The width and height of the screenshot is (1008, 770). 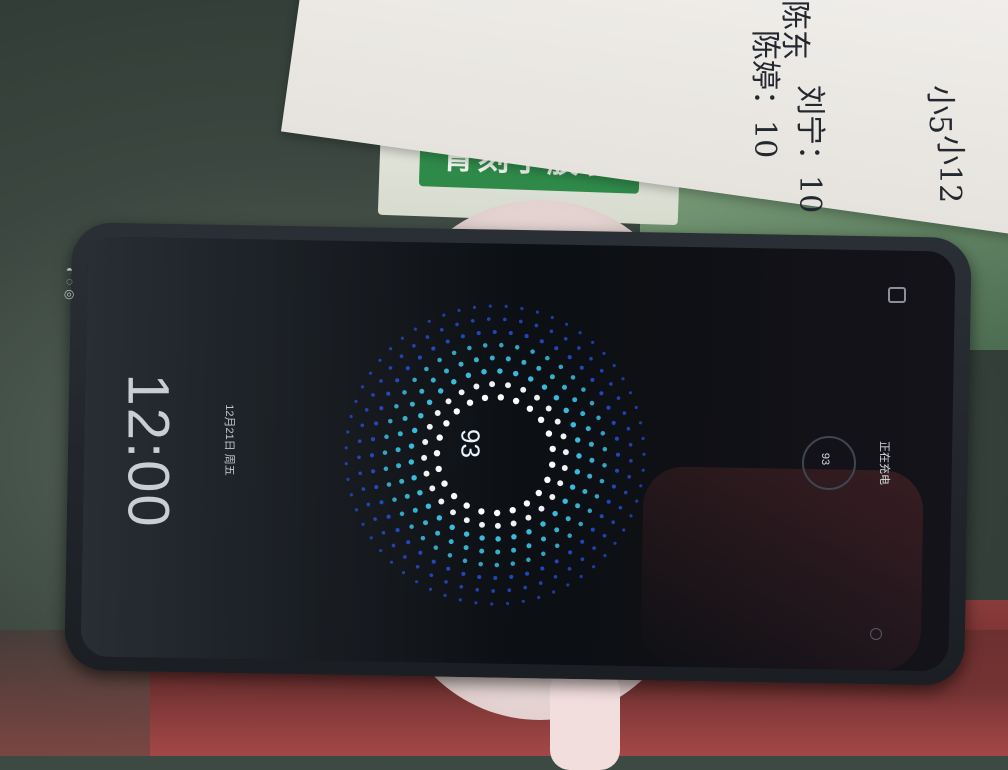 What do you see at coordinates (495, 455) in the screenshot?
I see `charging-dot-ring` at bounding box center [495, 455].